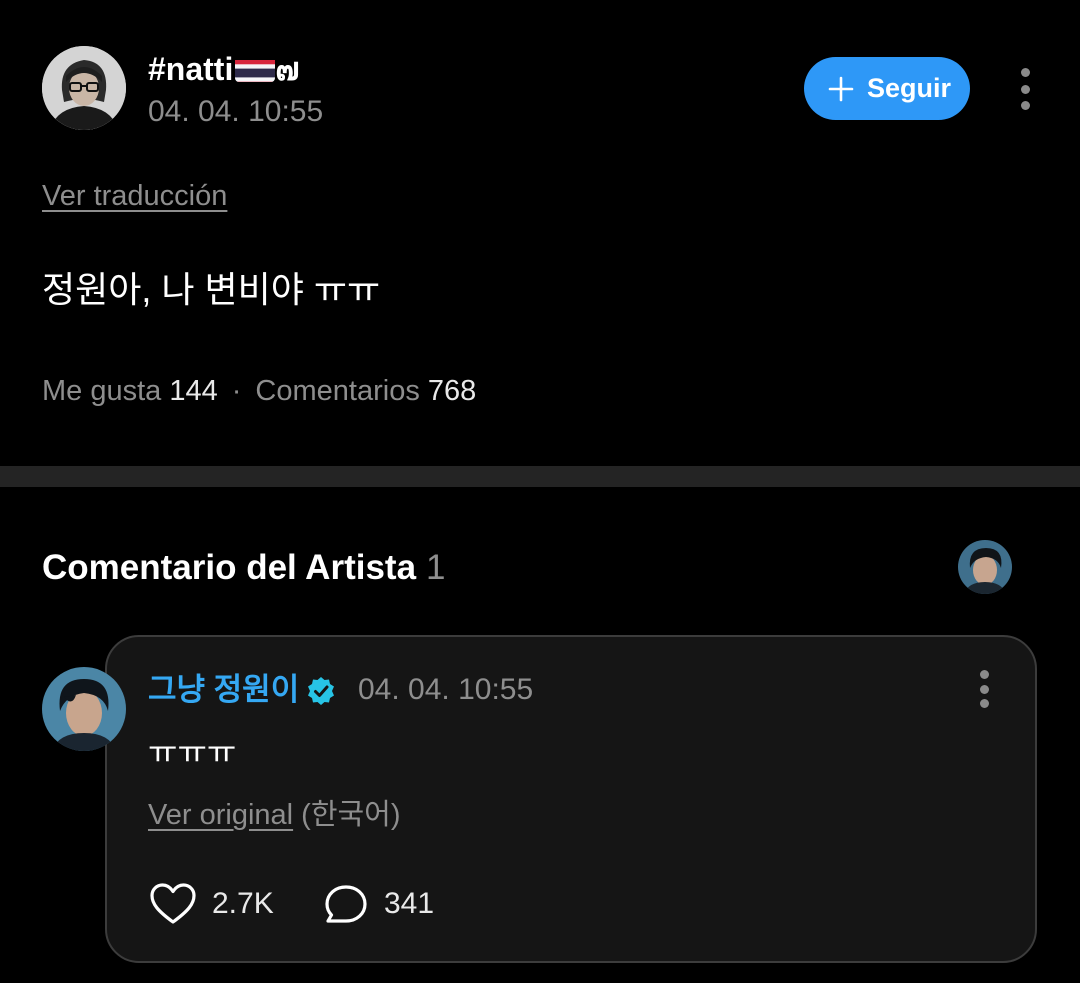 The width and height of the screenshot is (1080, 983). What do you see at coordinates (193, 391) in the screenshot?
I see `likes-count: 144` at bounding box center [193, 391].